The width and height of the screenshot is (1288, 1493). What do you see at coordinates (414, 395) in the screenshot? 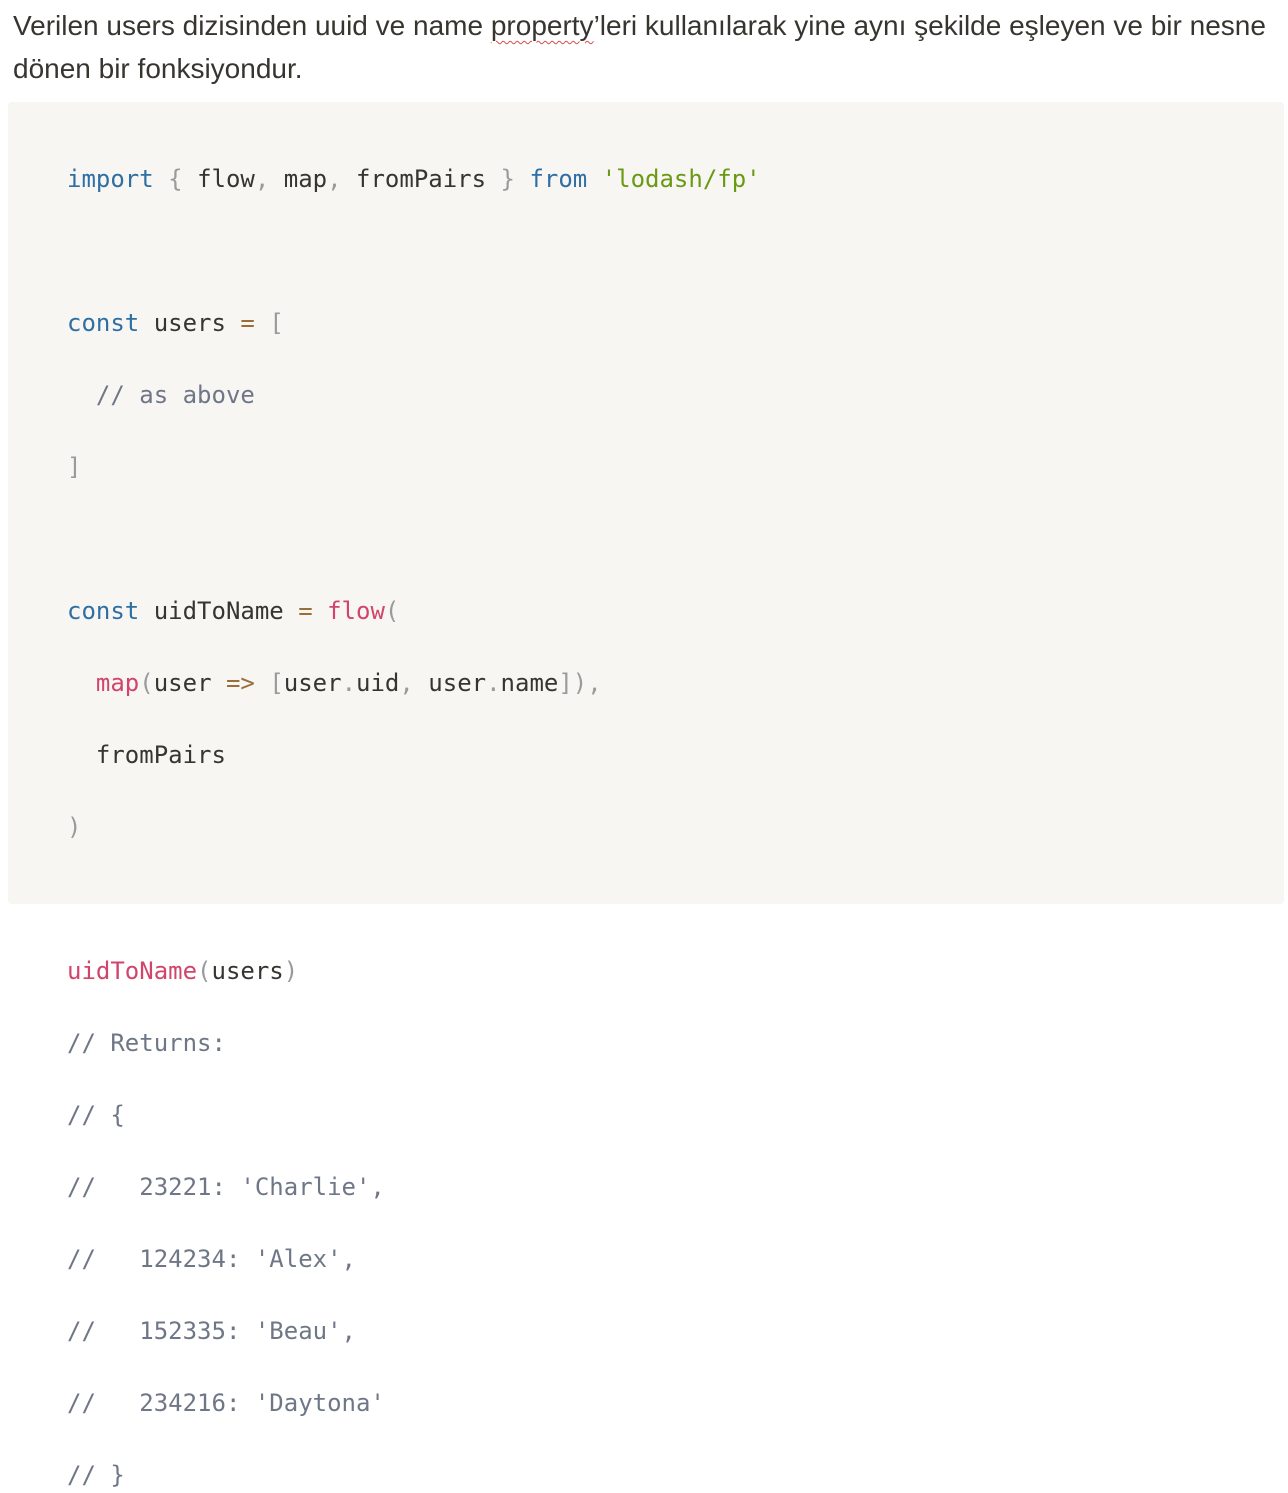
I see `code-line-comment: // as above` at bounding box center [414, 395].